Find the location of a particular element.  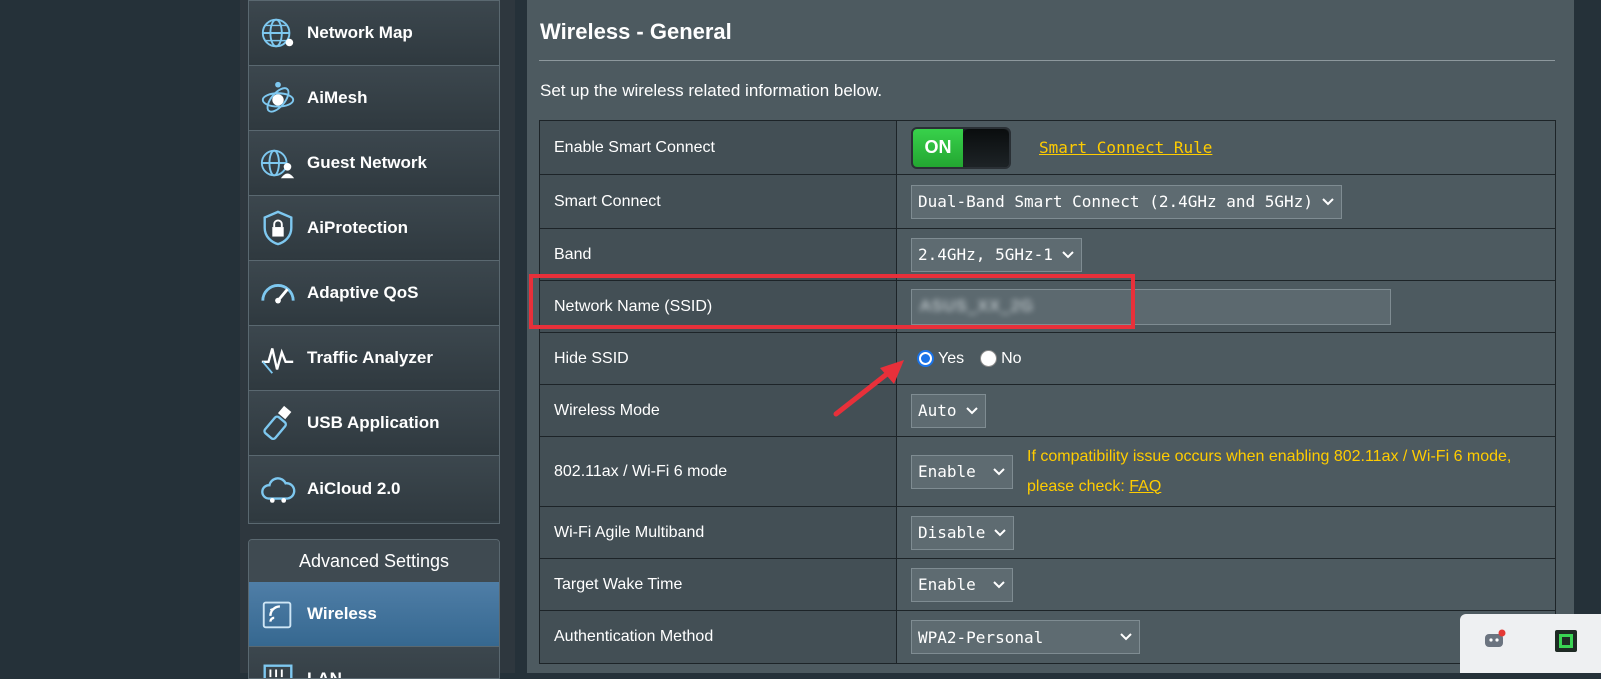

row-value: Yes No is located at coordinates (1226, 358).